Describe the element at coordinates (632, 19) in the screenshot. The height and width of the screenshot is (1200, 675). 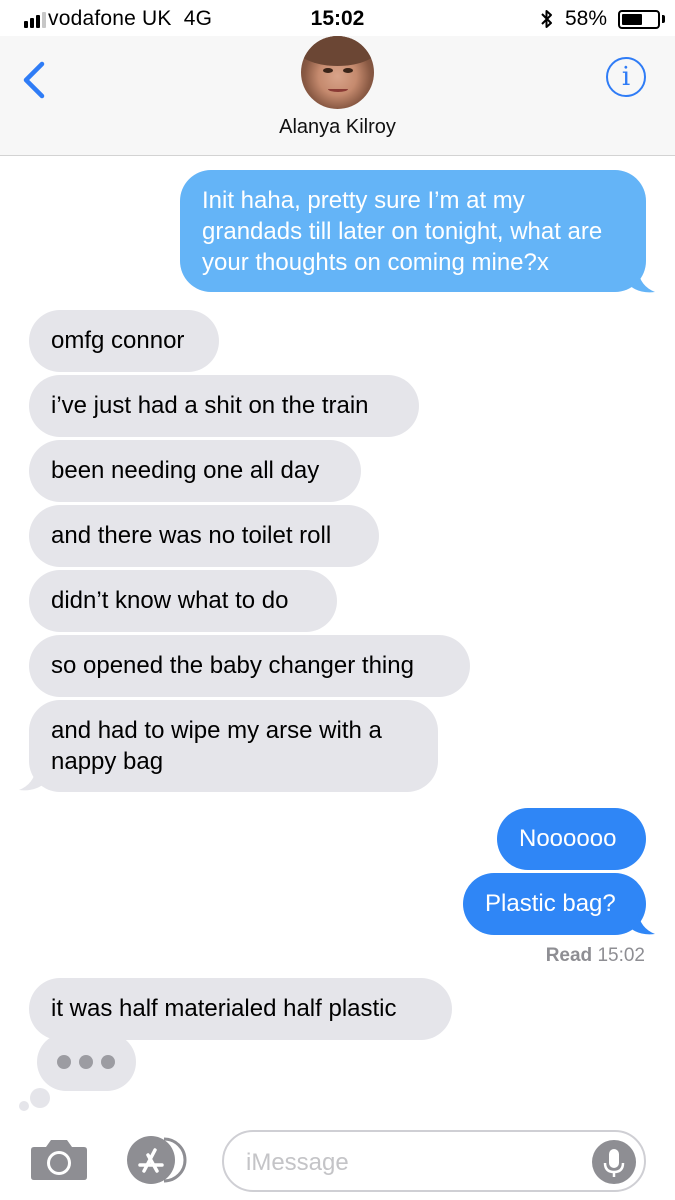
I see `battery-level-fill` at that location.